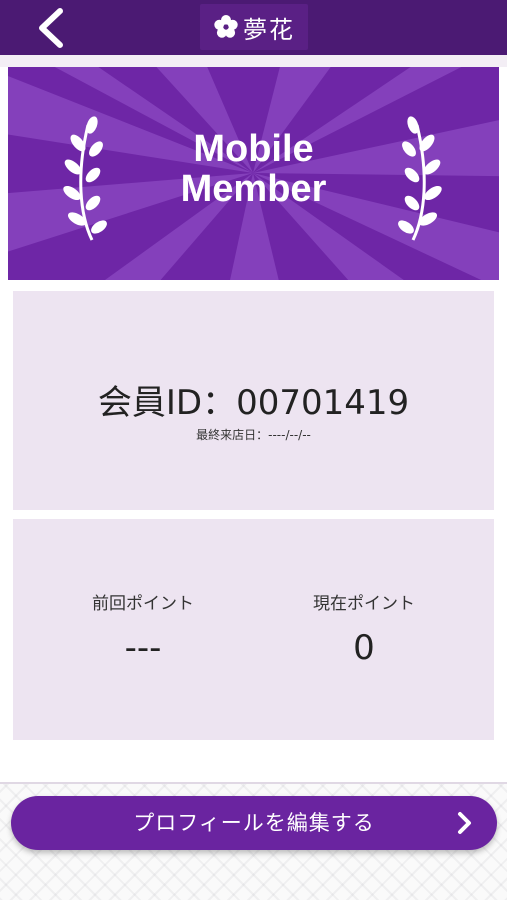 The width and height of the screenshot is (507, 900). I want to click on previous-points-value: ---, so click(143, 648).